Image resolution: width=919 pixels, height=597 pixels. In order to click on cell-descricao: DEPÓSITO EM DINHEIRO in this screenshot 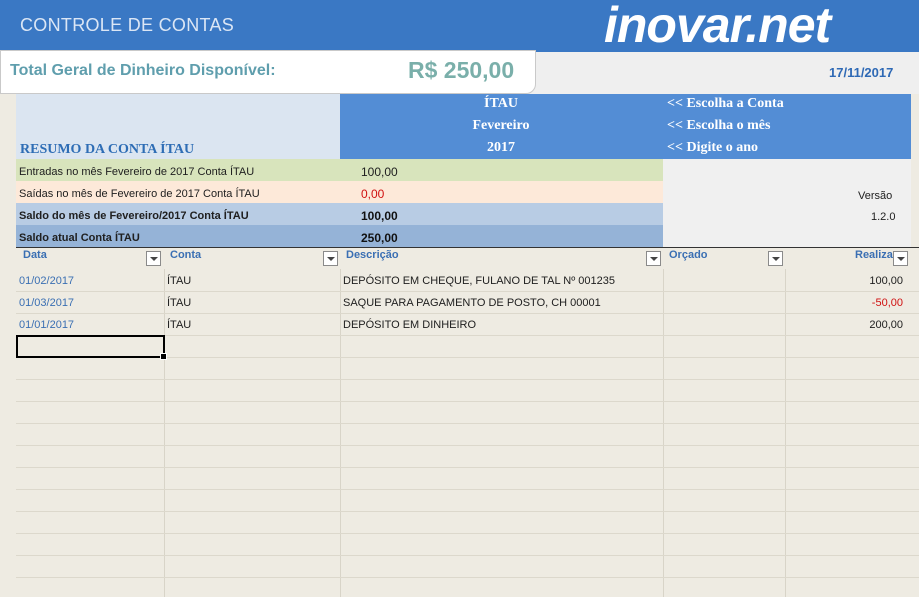, I will do `click(409, 325)`.